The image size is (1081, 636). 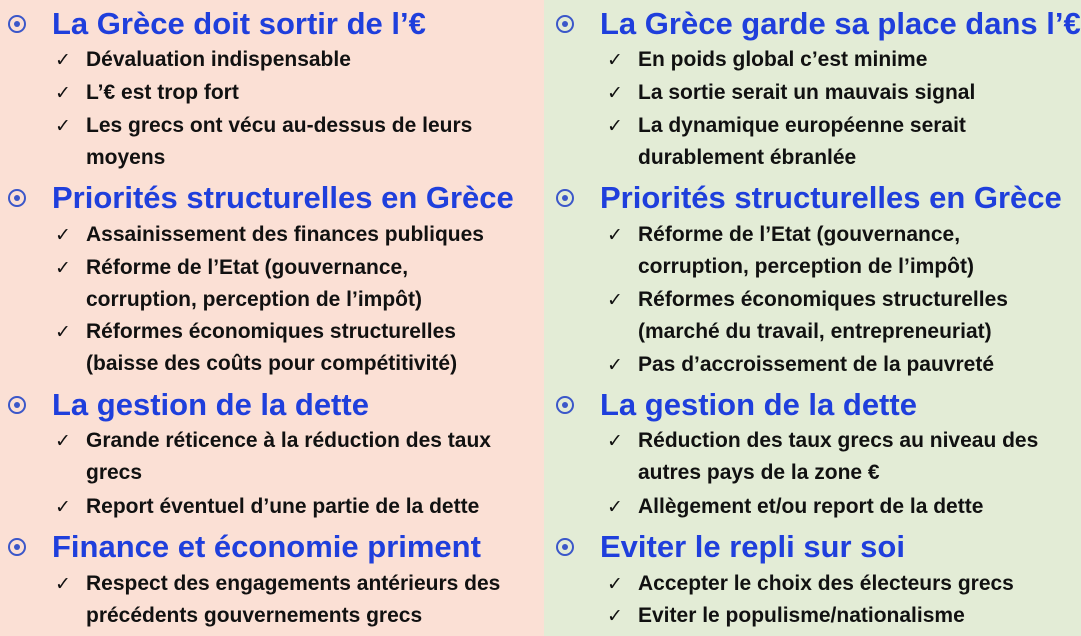 What do you see at coordinates (816, 364) in the screenshot?
I see `list-item: Pas d’accroissement de la pauvreté` at bounding box center [816, 364].